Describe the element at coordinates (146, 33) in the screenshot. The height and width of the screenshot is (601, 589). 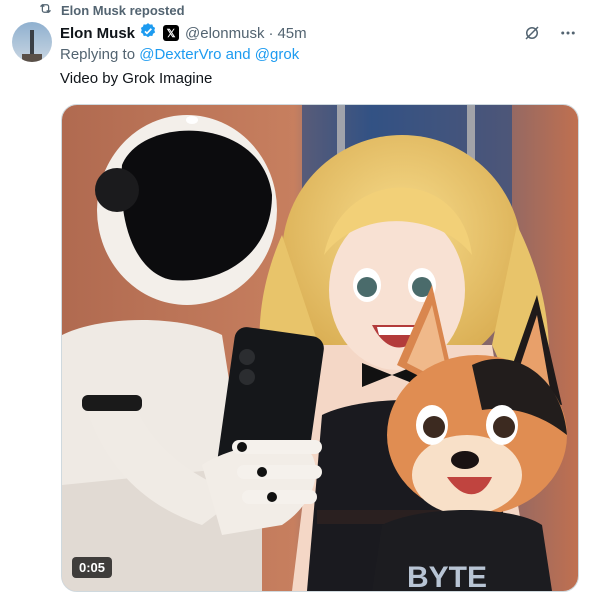
I see `verified-badge-icon` at that location.